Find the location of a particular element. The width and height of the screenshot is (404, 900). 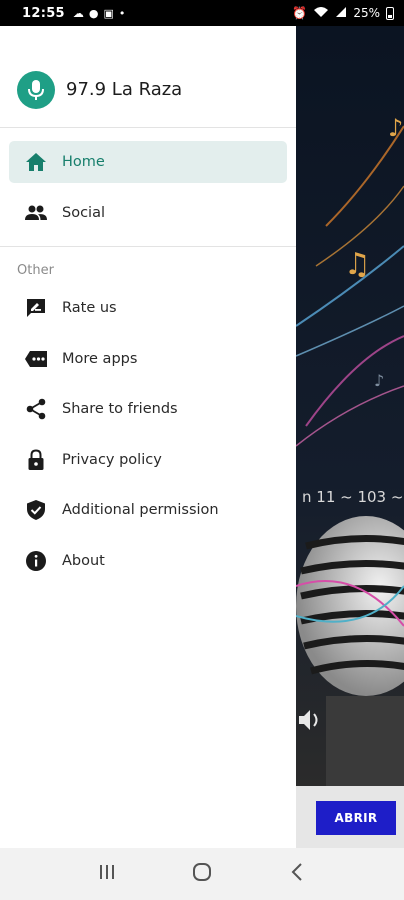

drawer-item-home: Home is located at coordinates (148, 162).